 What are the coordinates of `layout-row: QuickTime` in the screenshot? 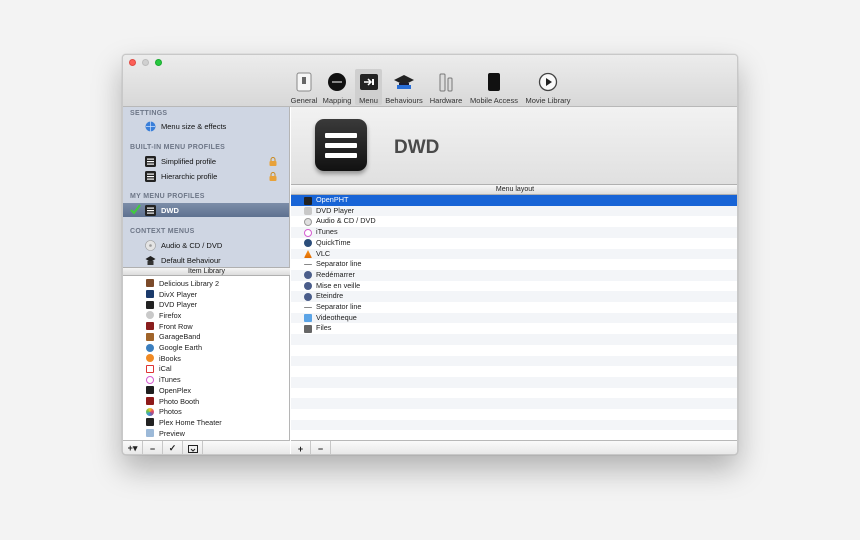 It's located at (514, 243).